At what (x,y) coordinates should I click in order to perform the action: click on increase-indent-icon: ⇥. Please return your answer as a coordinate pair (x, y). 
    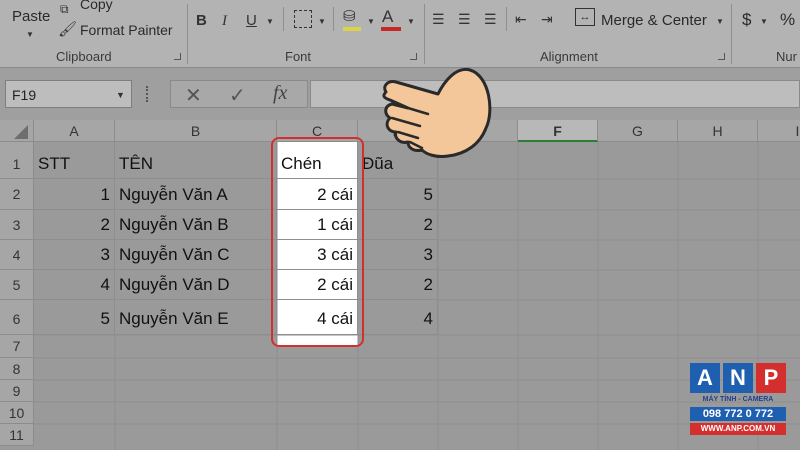
    Looking at the image, I should click on (547, 19).